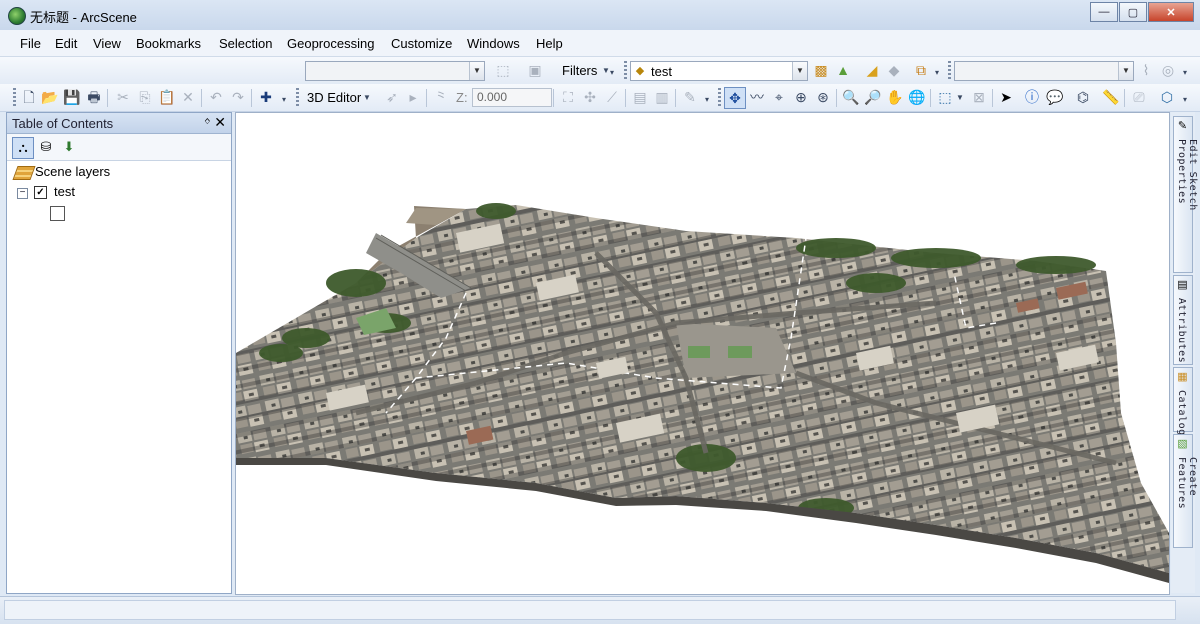 The width and height of the screenshot is (1200, 624). Describe the element at coordinates (535, 70) in the screenshot. I see `selection-options-icon: ▣` at that location.